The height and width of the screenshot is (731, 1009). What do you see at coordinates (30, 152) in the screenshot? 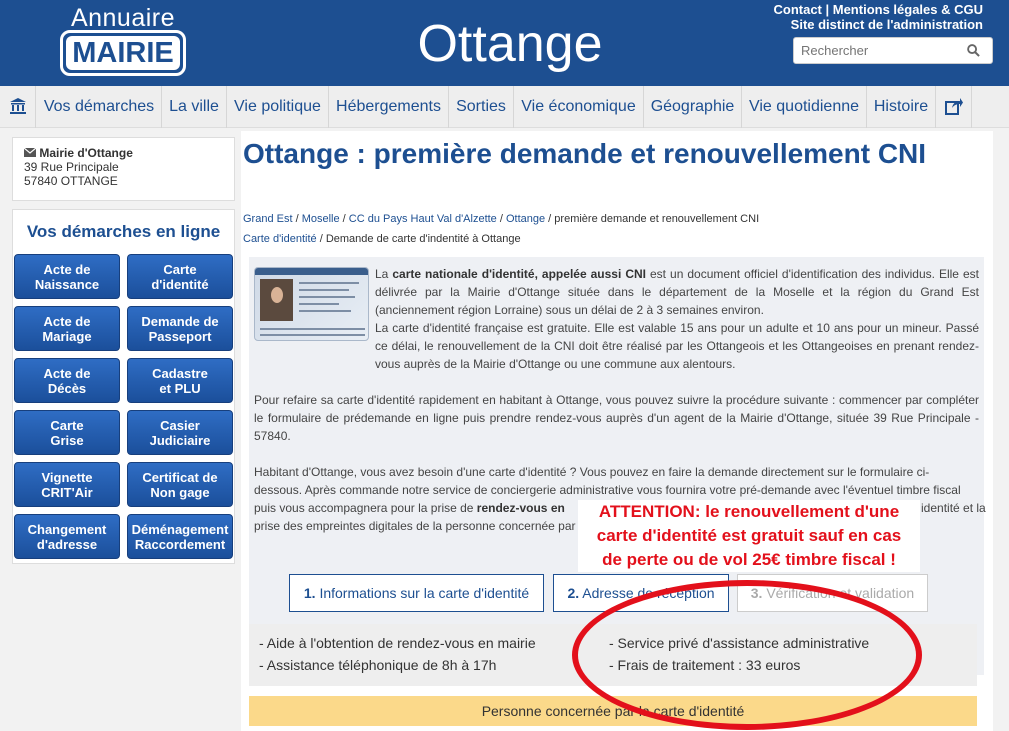
I see `envelope-icon` at bounding box center [30, 152].